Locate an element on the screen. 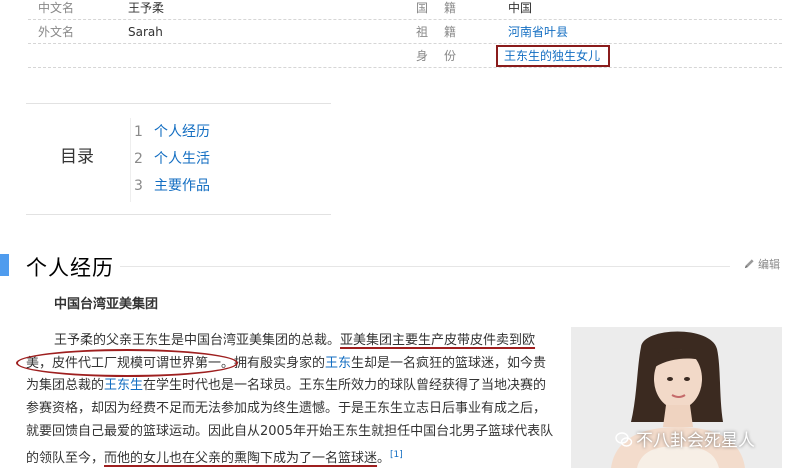 The width and height of the screenshot is (800, 468). toc-item-2: 2 个人生活 is located at coordinates (172, 159).